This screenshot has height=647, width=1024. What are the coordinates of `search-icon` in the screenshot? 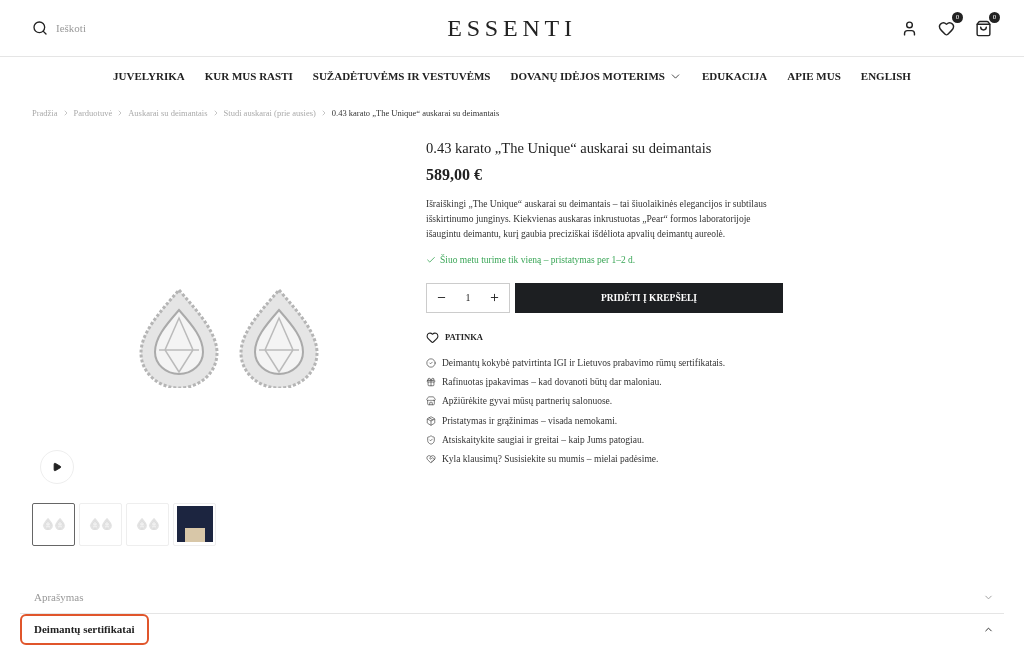 It's located at (40, 28).